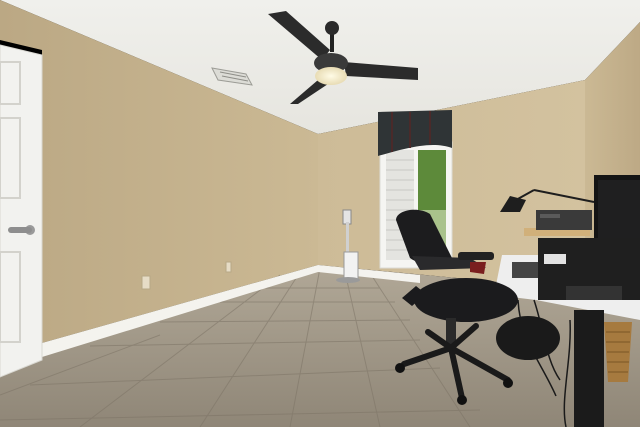 This screenshot has width=640, height=427. Describe the element at coordinates (528, 338) in the screenshot. I see `bag-under-desk` at that location.